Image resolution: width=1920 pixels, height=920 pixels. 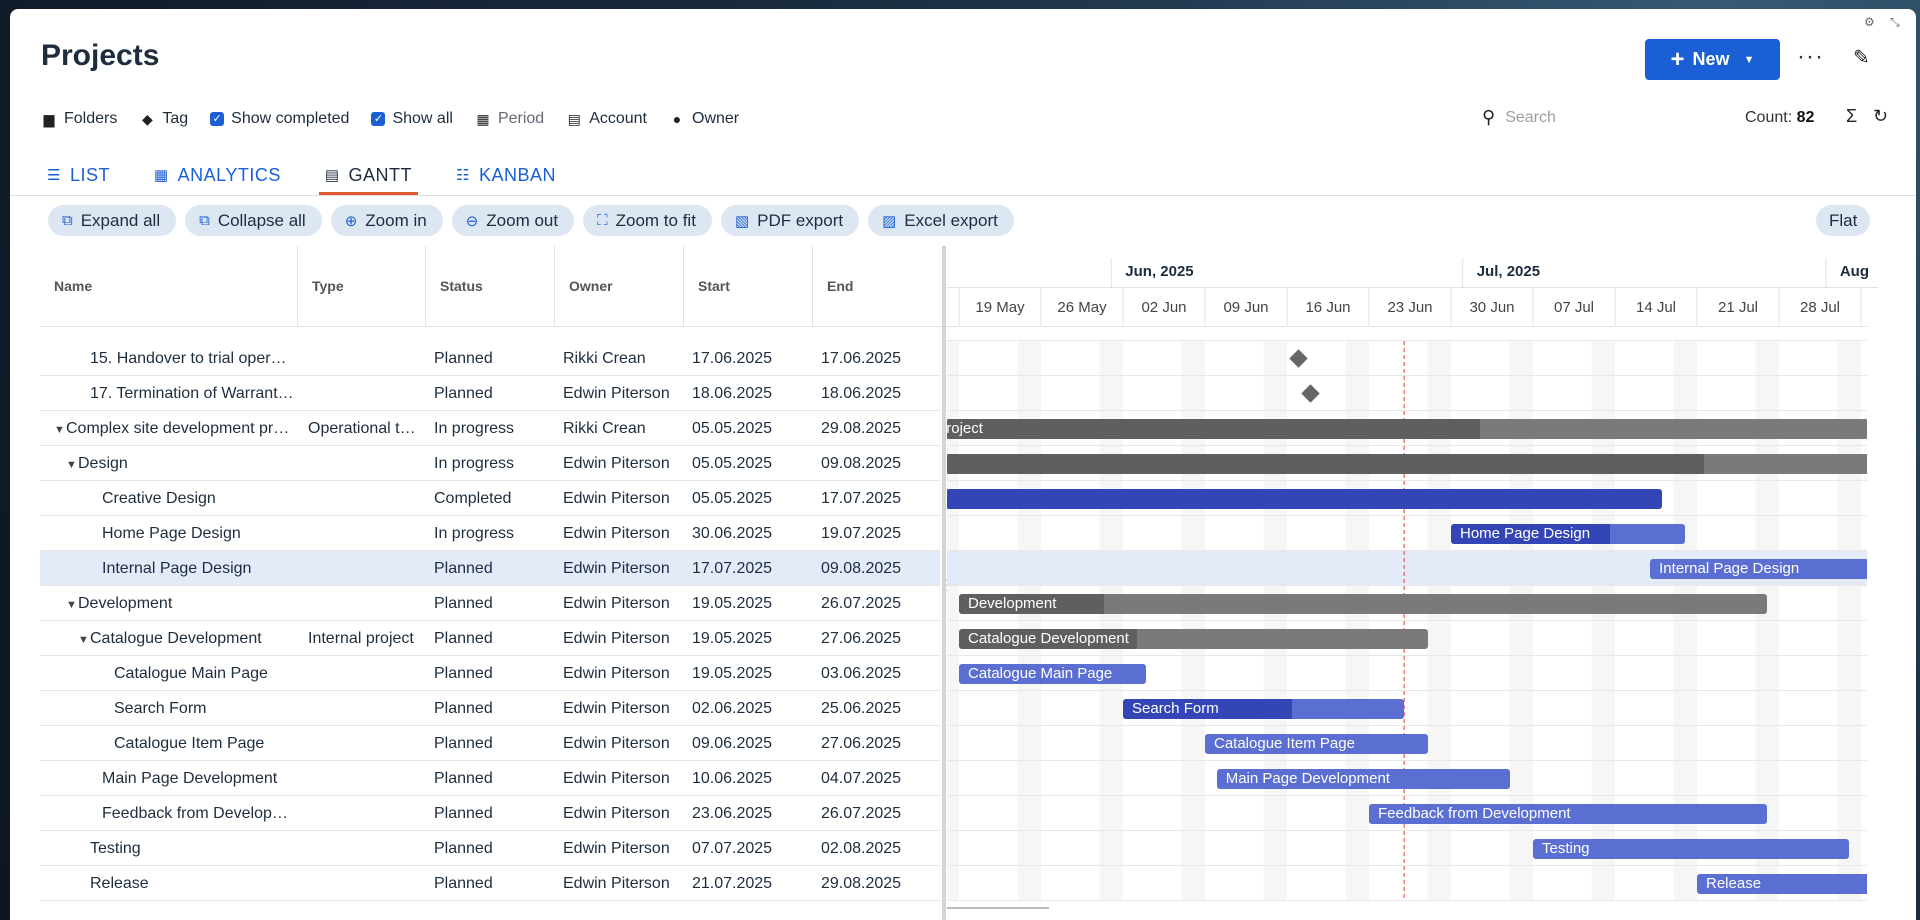 I want to click on gantt-task-bar: Main Page Development, so click(x=1363, y=779).